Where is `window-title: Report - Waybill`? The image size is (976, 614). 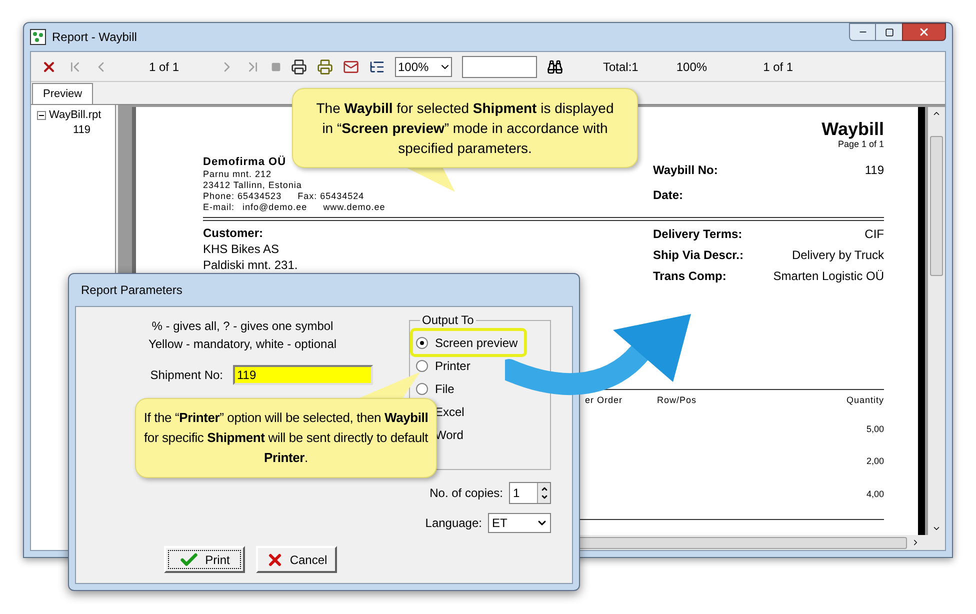 window-title: Report - Waybill is located at coordinates (94, 37).